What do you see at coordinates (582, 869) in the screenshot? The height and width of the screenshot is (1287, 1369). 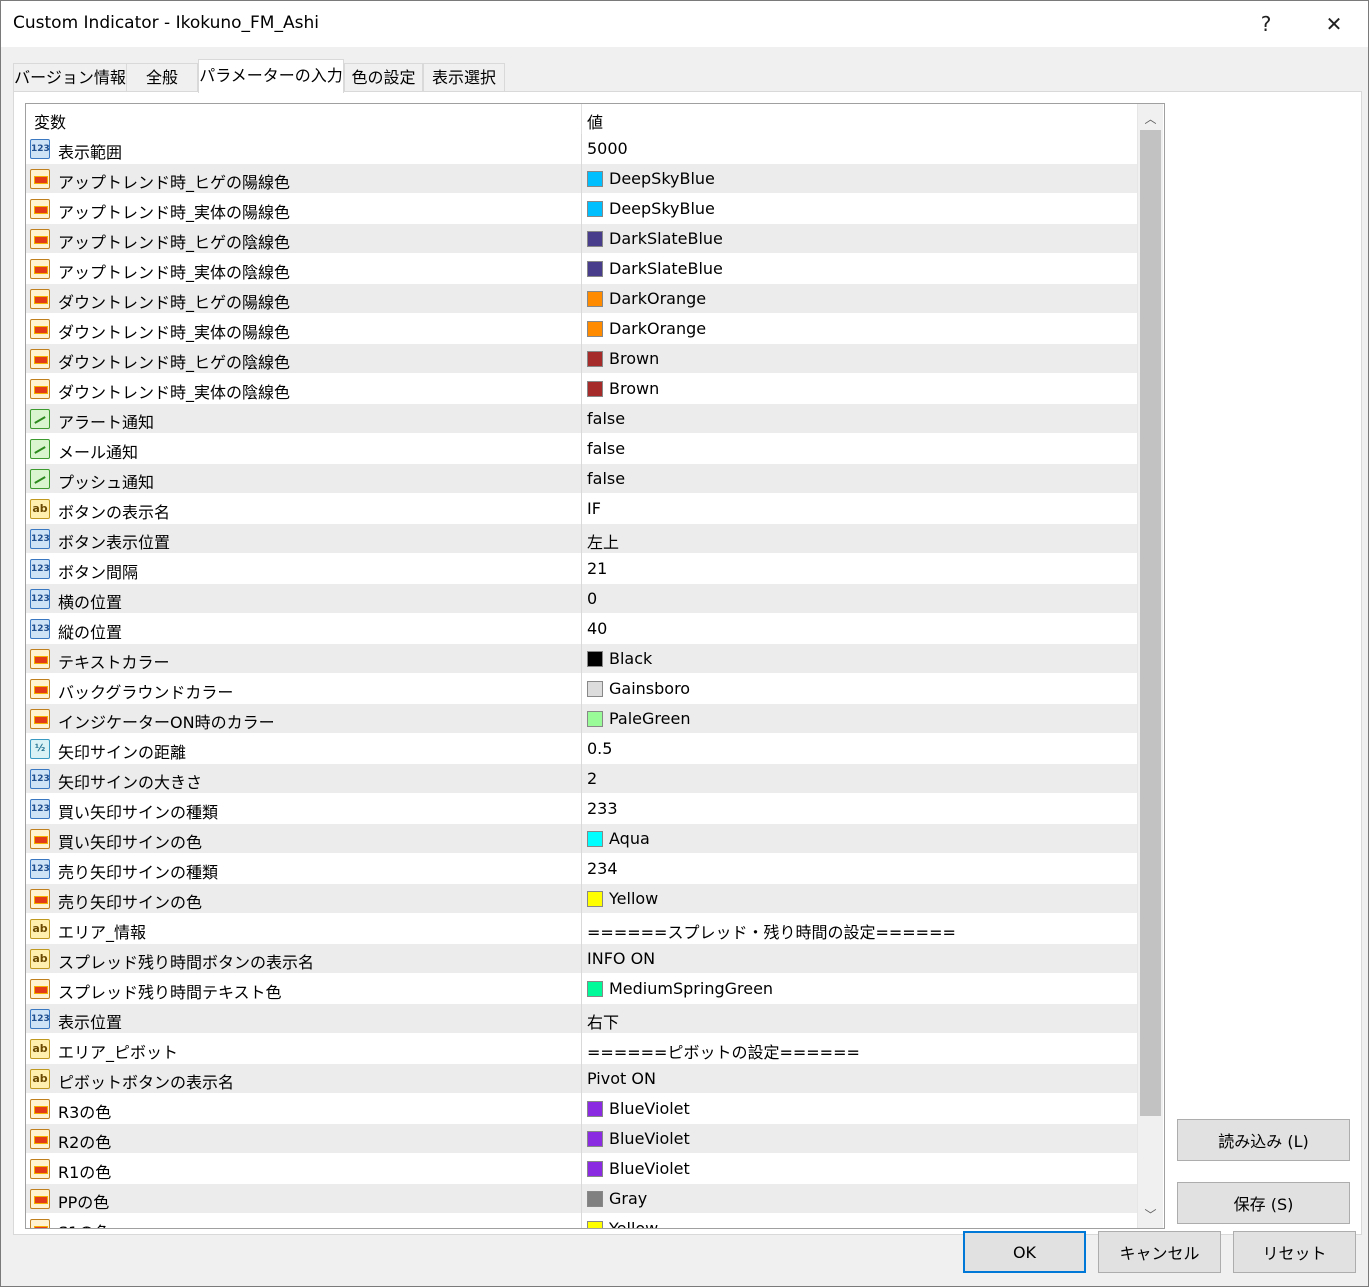 I see `parameter-row: 売り矢印サインの種類 234` at bounding box center [582, 869].